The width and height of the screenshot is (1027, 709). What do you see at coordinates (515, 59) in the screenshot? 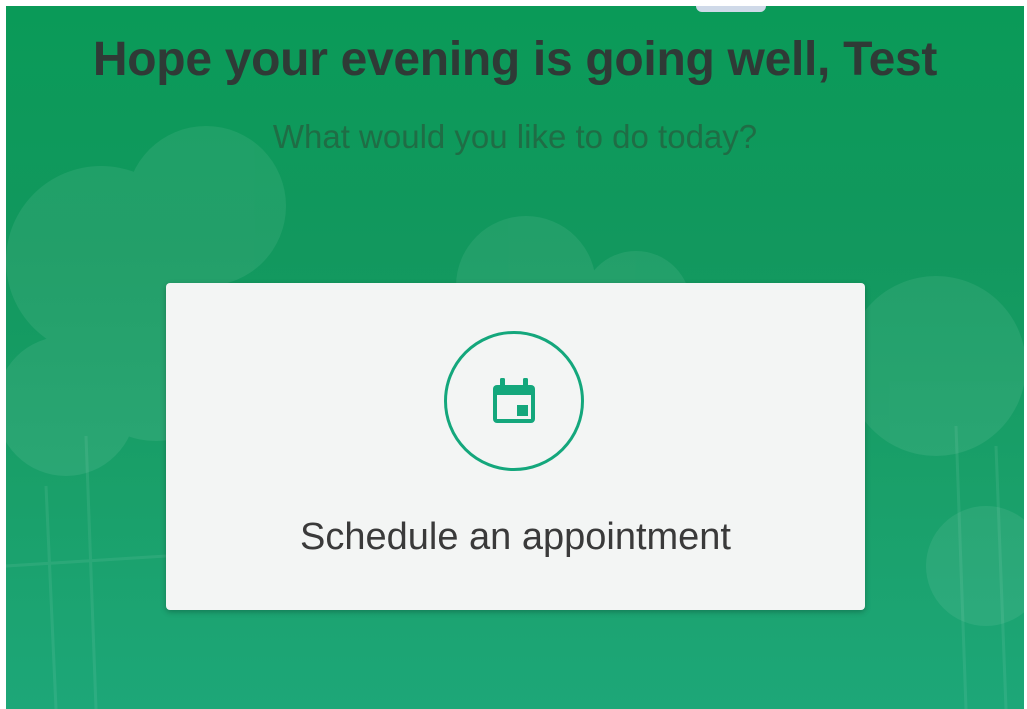
I see `greeting-title: Hope your evening is going well, Test` at bounding box center [515, 59].